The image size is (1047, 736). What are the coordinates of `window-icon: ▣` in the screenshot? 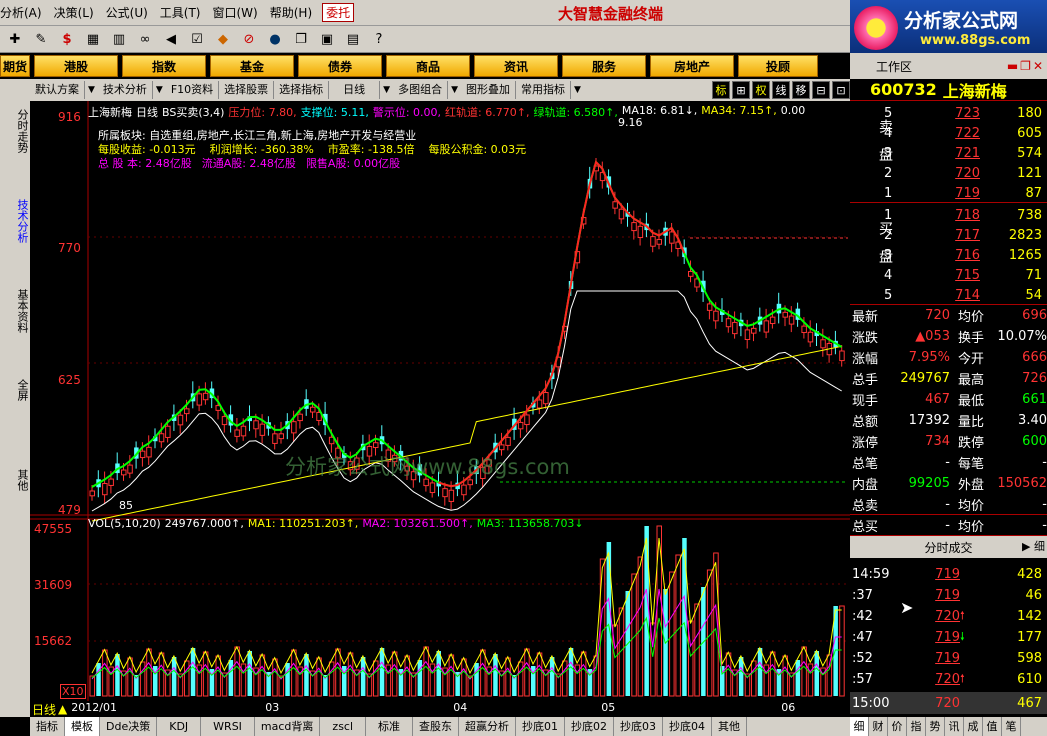 It's located at (327, 39).